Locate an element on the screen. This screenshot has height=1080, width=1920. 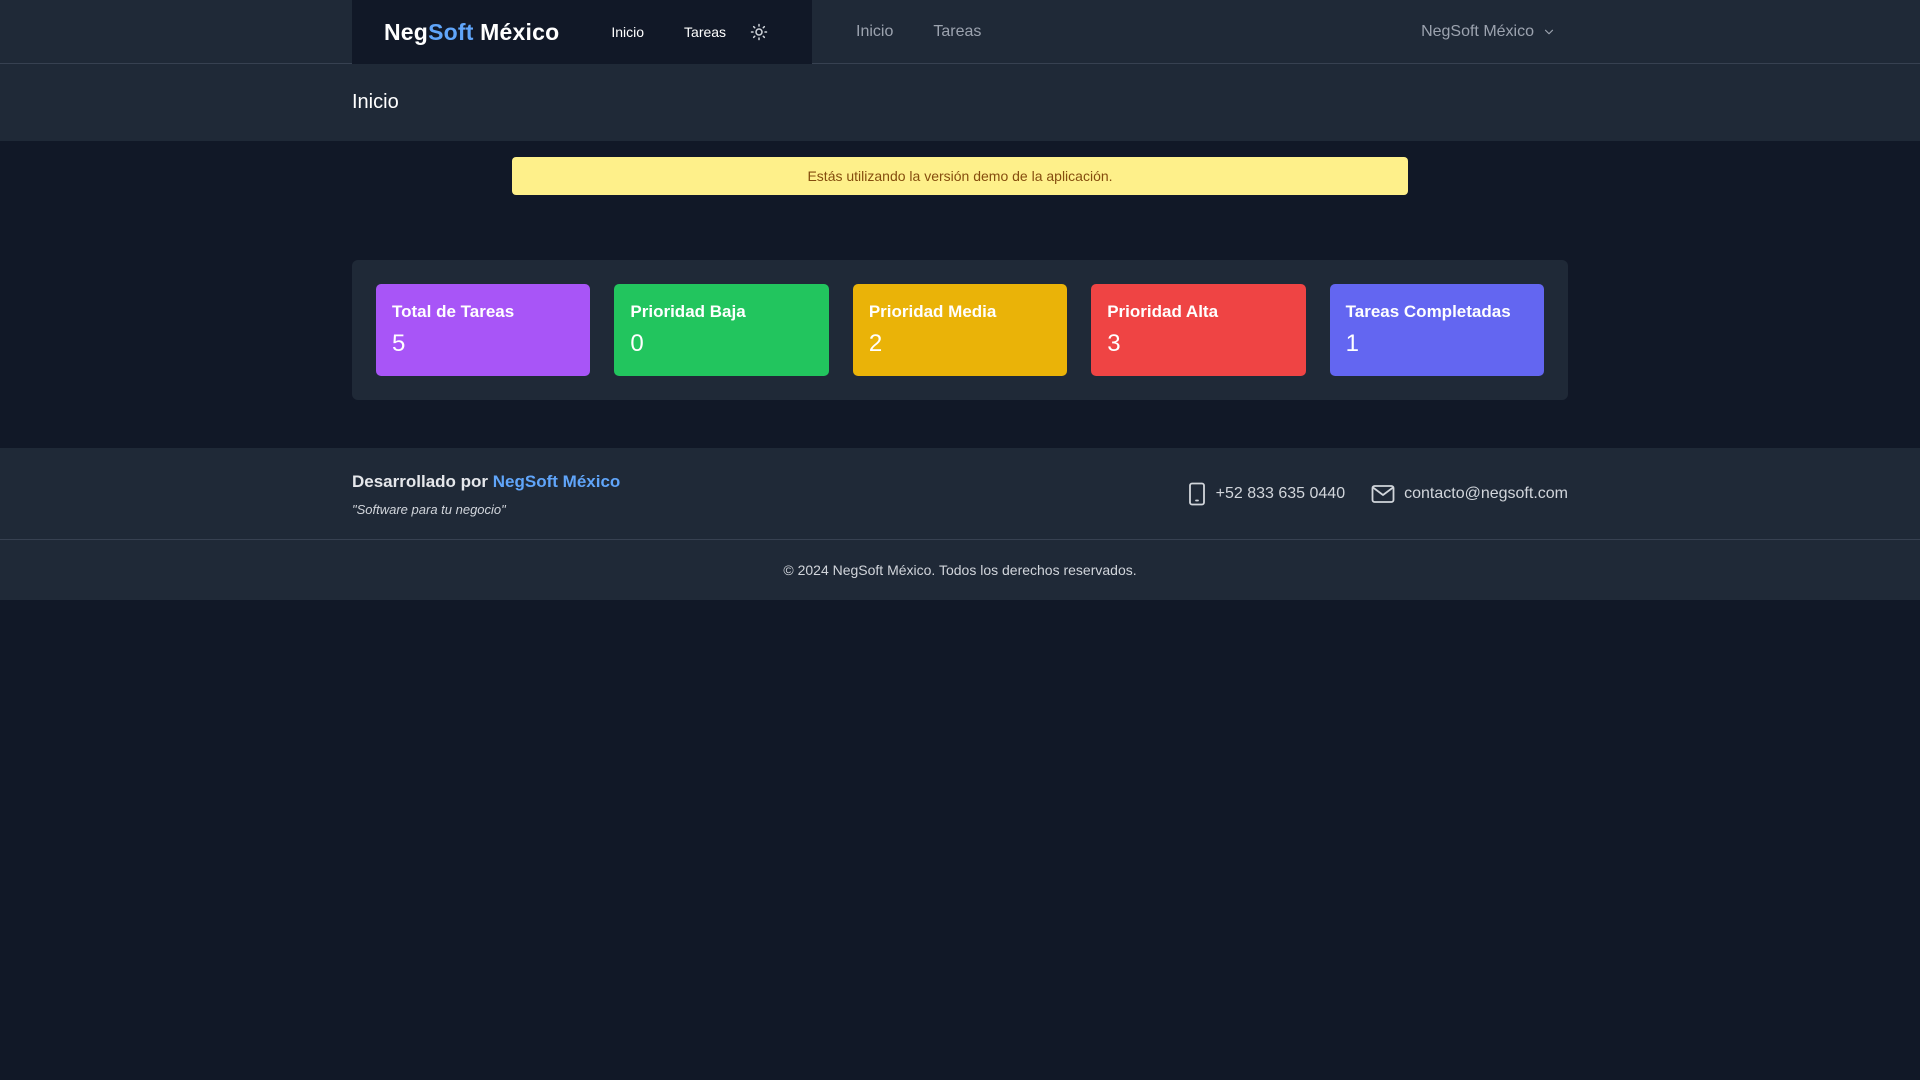
stat-card-high-priority: Prioridad Alta 3 is located at coordinates (1198, 330).